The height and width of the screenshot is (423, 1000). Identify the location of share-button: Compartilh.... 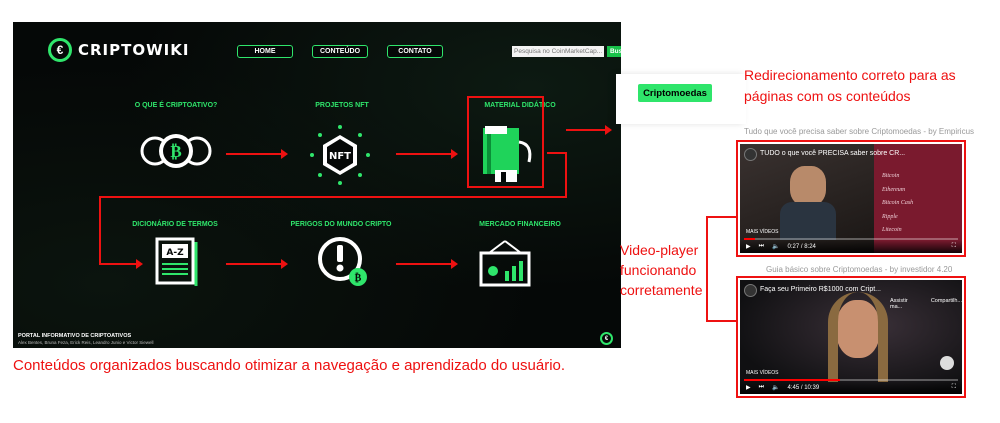
(946, 304).